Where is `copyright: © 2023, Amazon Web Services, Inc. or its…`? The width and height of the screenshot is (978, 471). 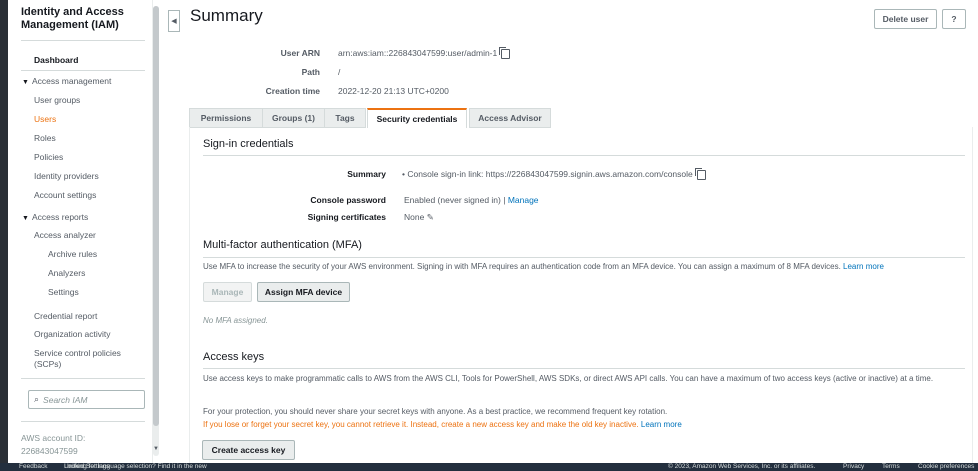 copyright: © 2023, Amazon Web Services, Inc. or its… is located at coordinates (742, 466).